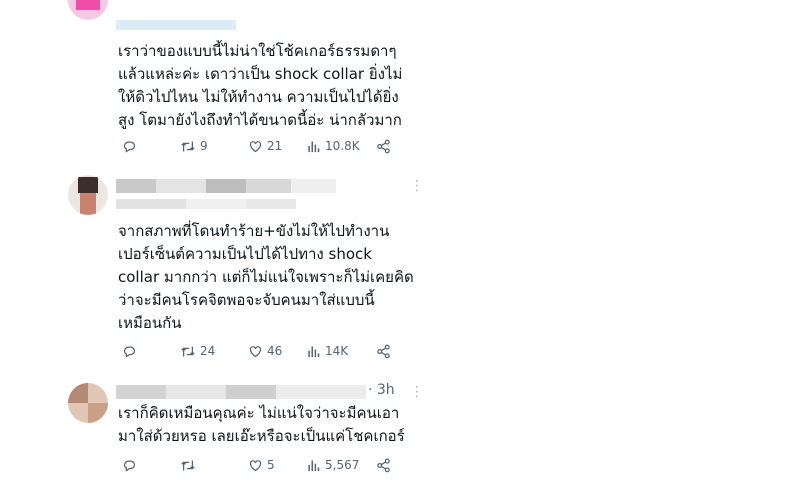 This screenshot has height=486, width=800. I want to click on views-button: 10.8K, so click(341, 146).